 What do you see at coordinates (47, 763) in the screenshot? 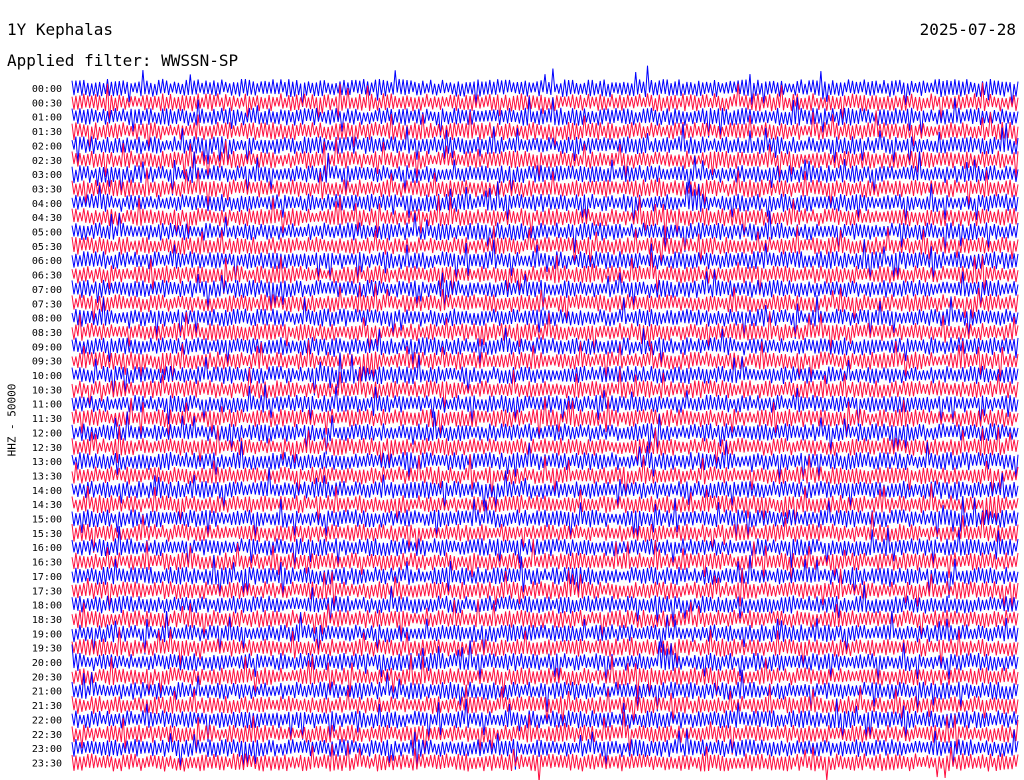
I see `row-label: 23:30` at bounding box center [47, 763].